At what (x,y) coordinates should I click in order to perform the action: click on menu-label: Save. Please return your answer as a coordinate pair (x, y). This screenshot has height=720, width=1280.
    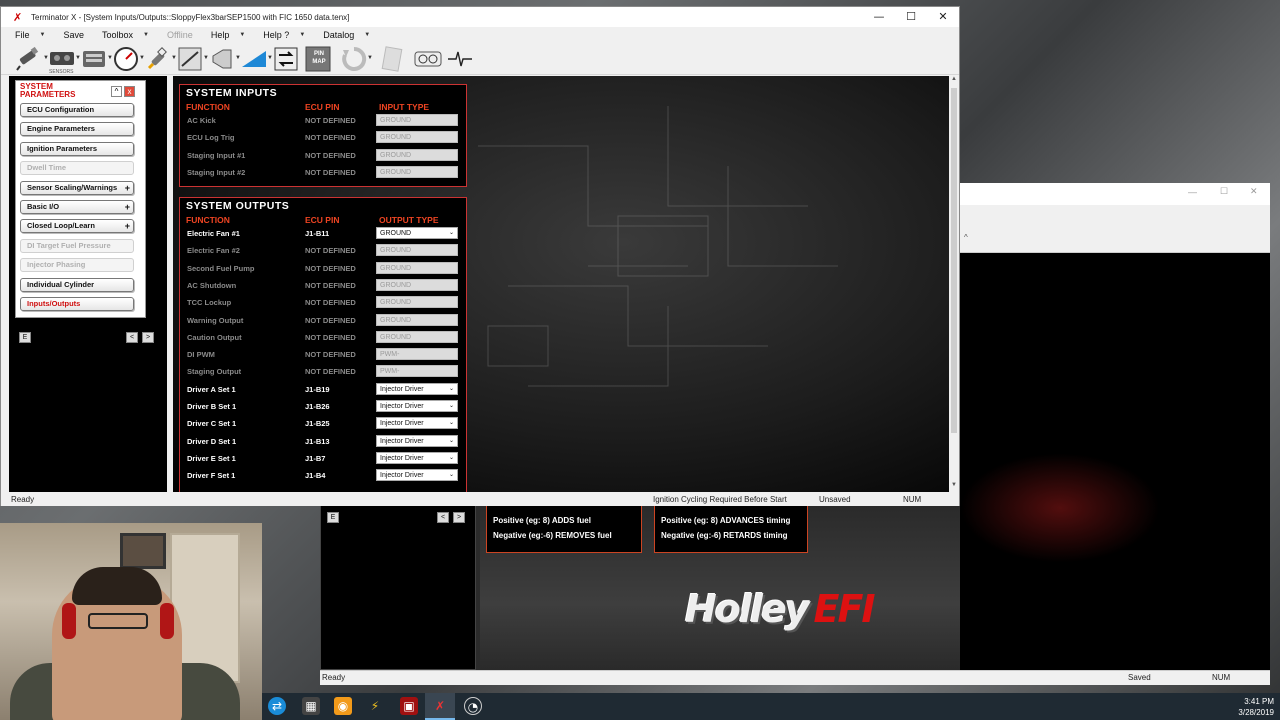
    Looking at the image, I should click on (73, 35).